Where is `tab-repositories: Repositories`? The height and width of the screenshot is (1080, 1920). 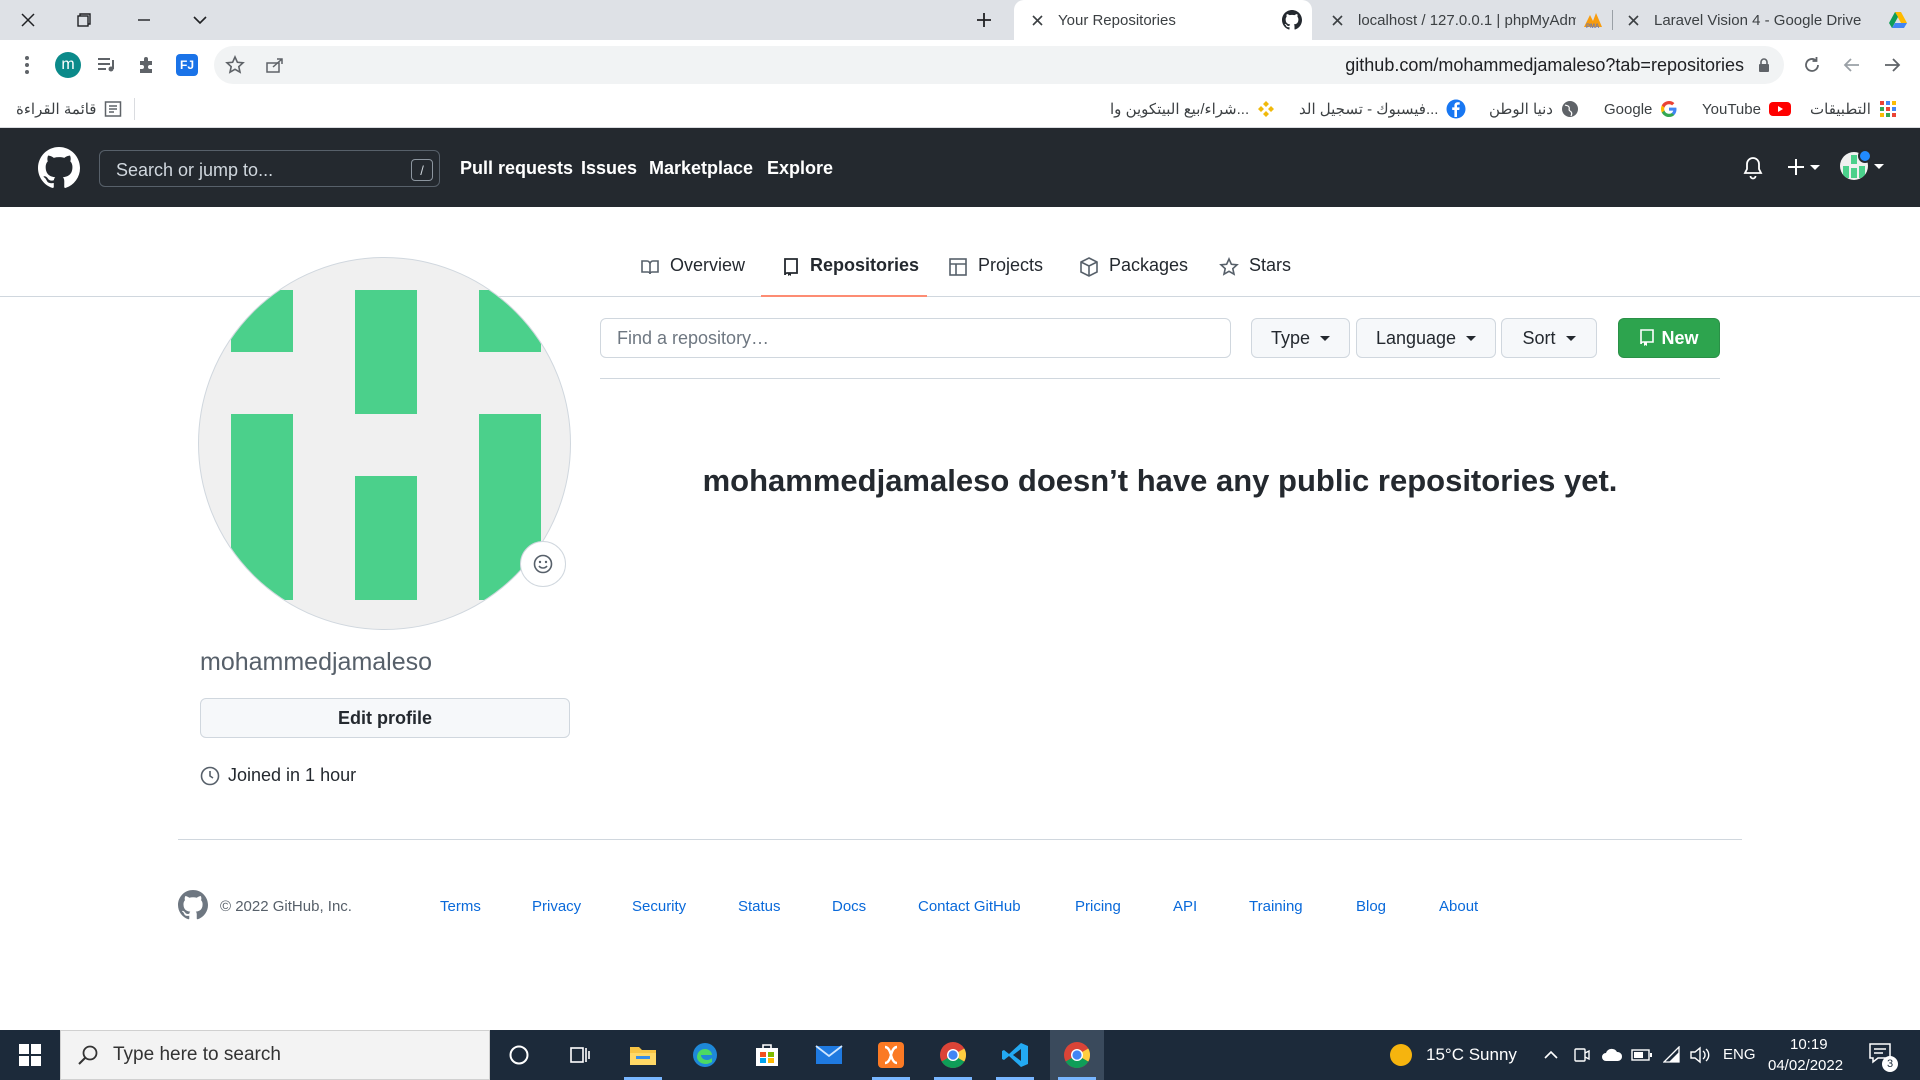 tab-repositories: Repositories is located at coordinates (844, 276).